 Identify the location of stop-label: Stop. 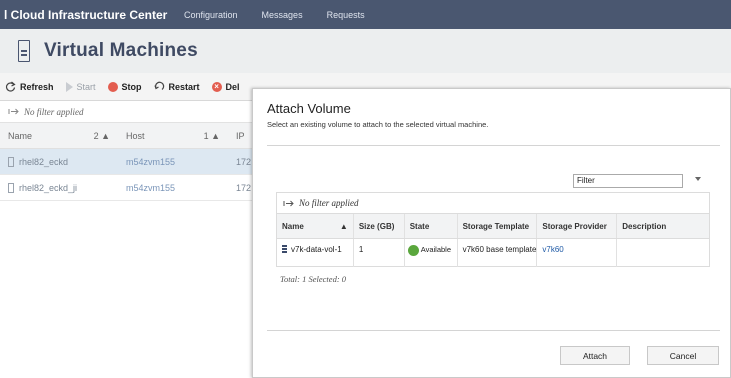
(131, 86).